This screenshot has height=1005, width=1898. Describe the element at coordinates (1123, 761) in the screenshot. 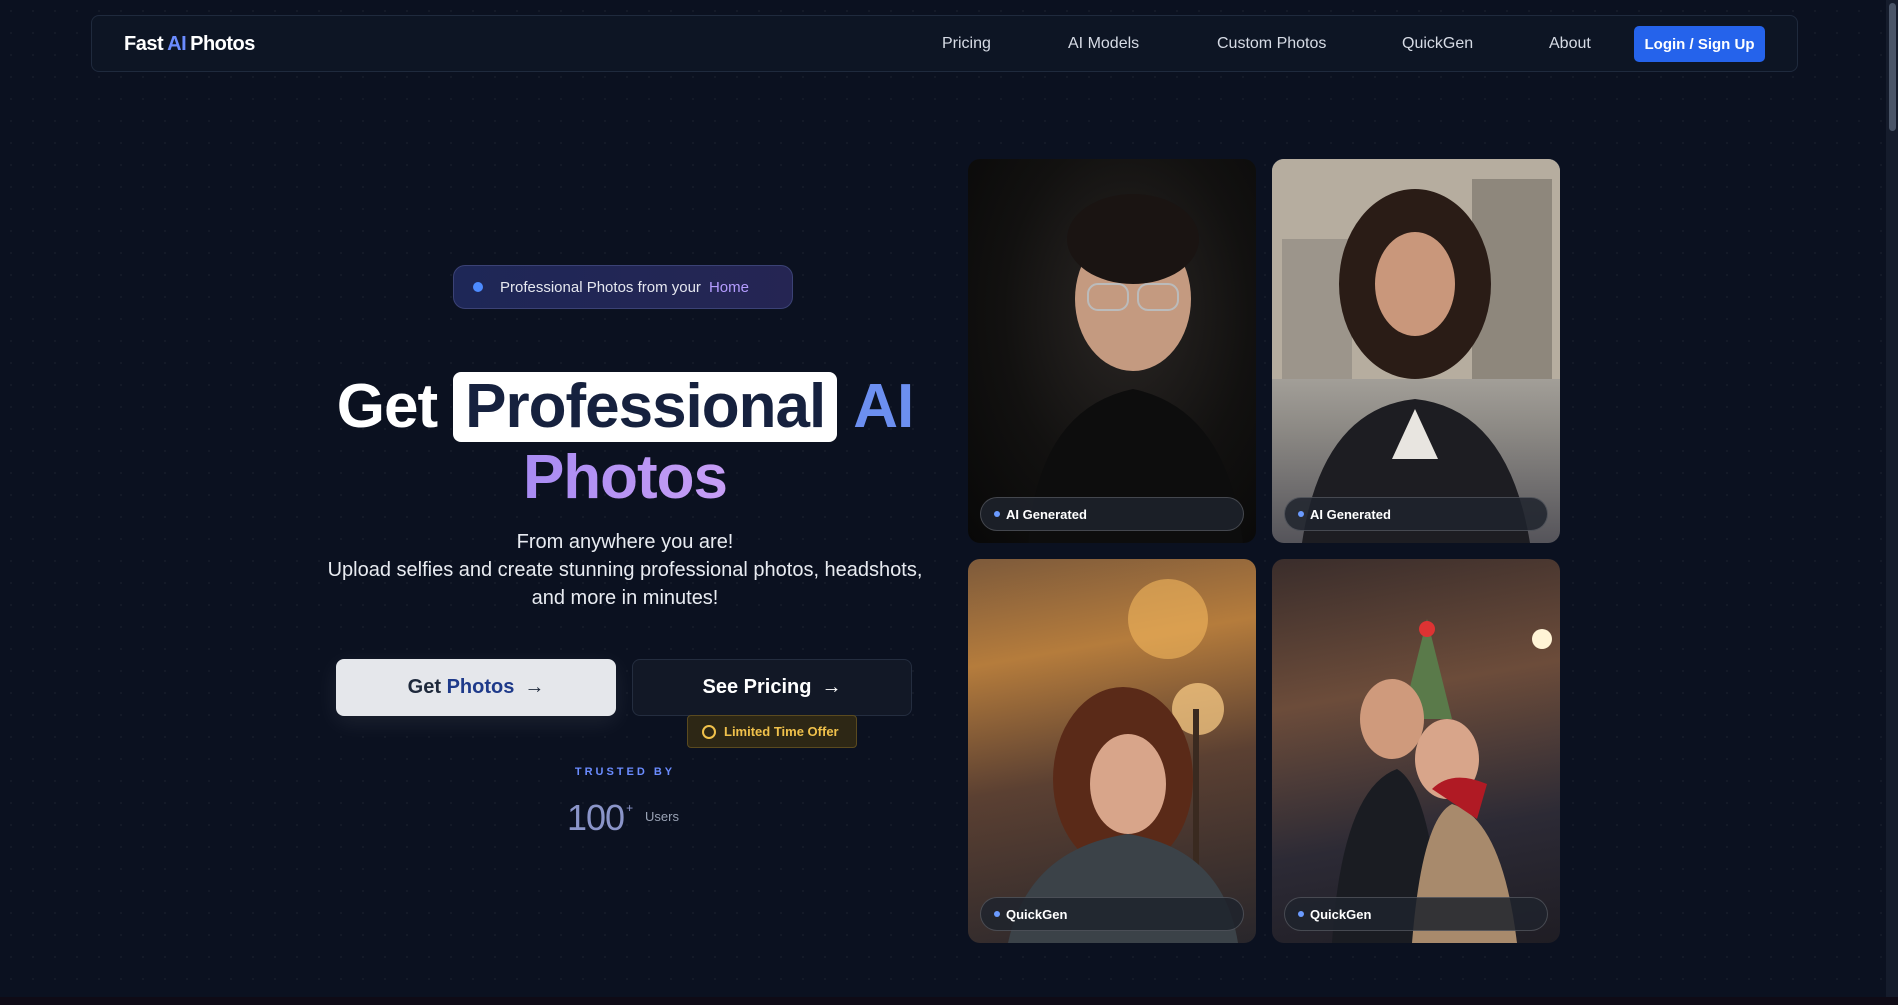

I see `winter-woman-image` at that location.